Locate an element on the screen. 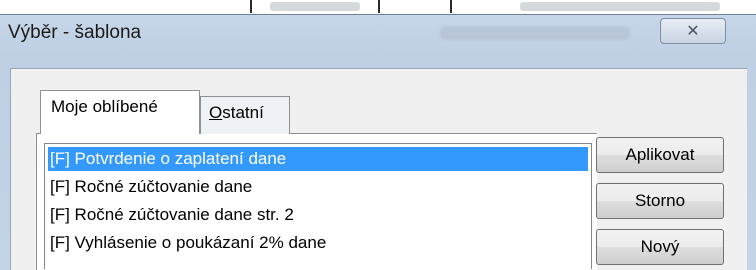  apply-button: Aplikovat is located at coordinates (660, 155).